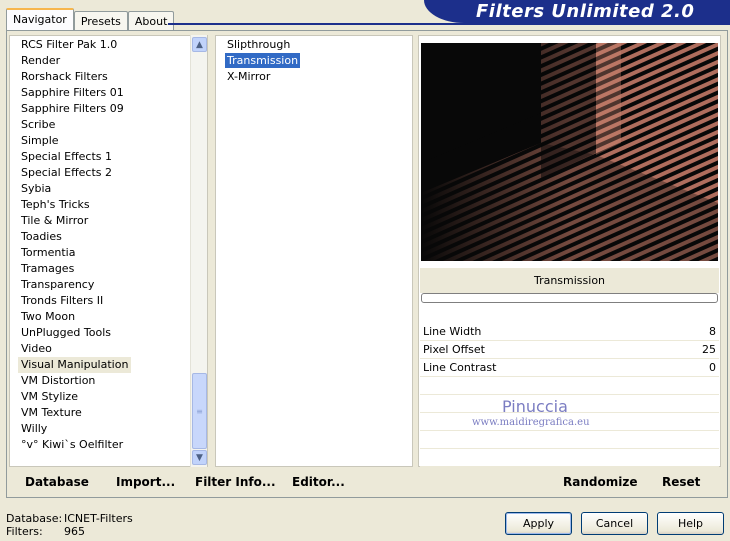 The image size is (730, 541). Describe the element at coordinates (72, 445) in the screenshot. I see `category-item: °v° Kiwi`s Oelfilter` at that location.